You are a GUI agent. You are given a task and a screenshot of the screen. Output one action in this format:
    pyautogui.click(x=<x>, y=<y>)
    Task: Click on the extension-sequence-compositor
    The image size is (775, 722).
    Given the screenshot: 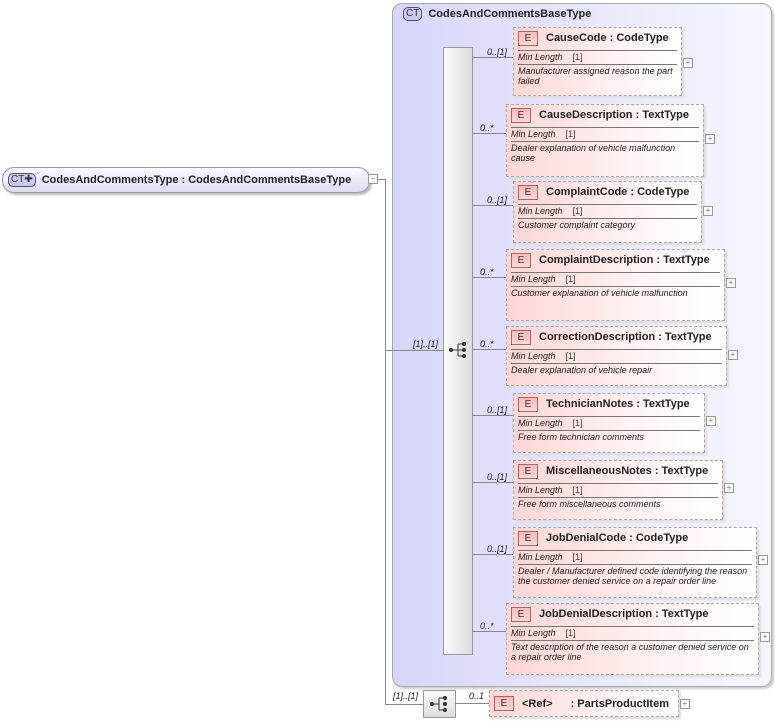 What is the action you would take?
    pyautogui.click(x=439, y=704)
    